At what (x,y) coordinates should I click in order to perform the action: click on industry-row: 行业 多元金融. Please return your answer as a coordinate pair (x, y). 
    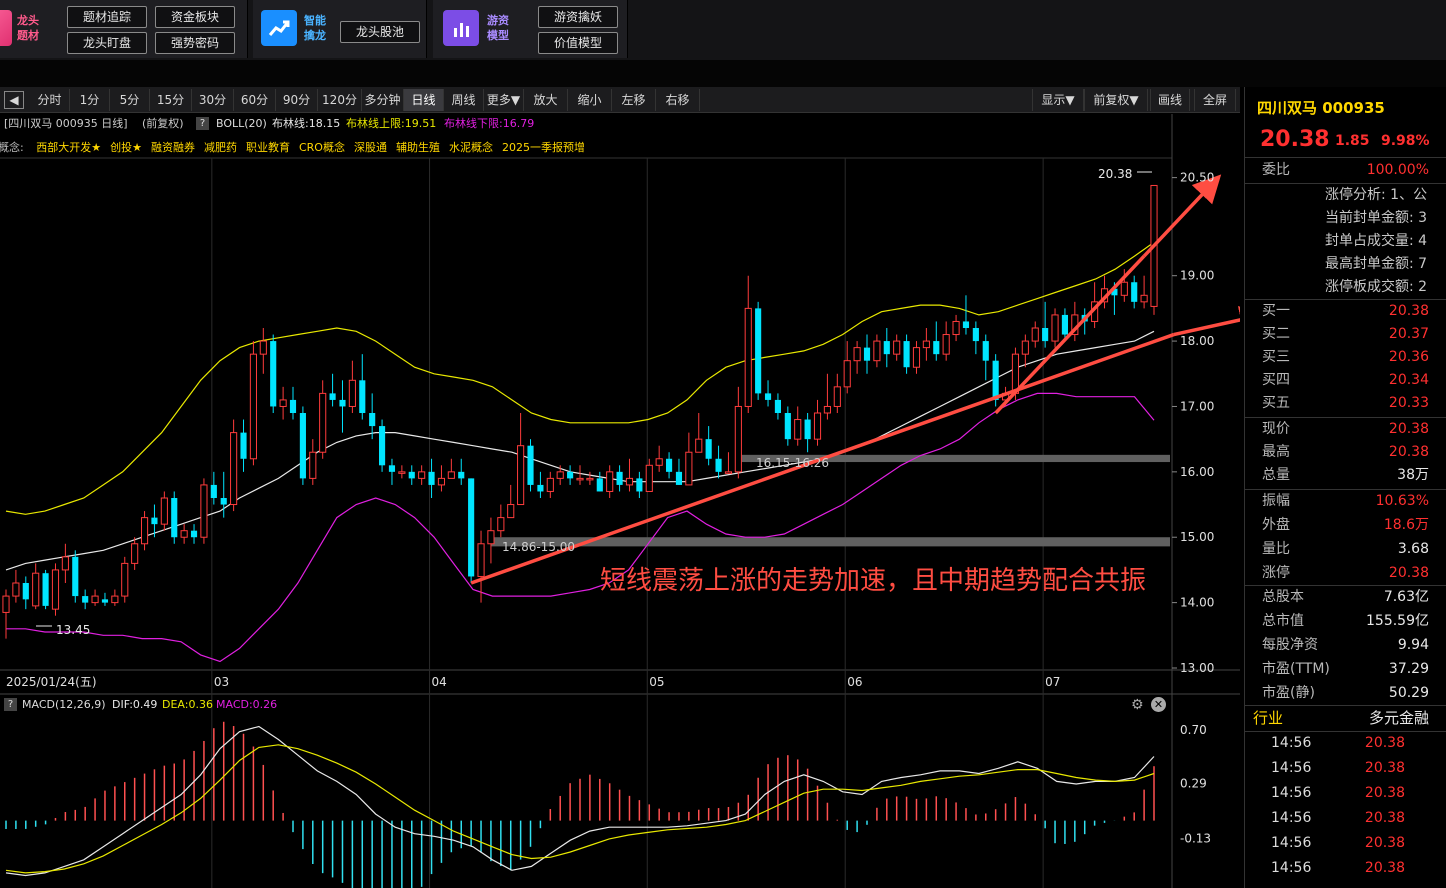
    Looking at the image, I should click on (1345, 718).